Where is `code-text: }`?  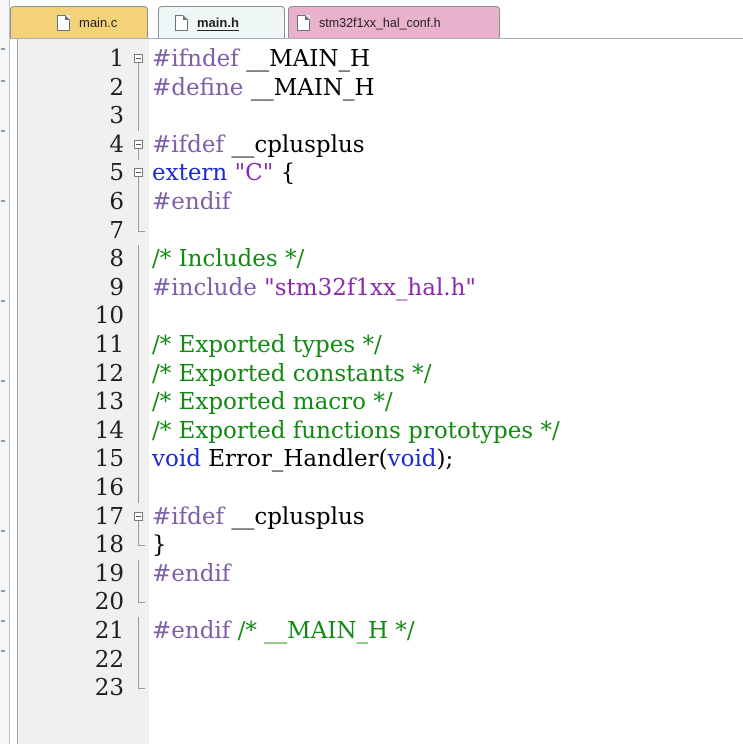 code-text: } is located at coordinates (159, 545).